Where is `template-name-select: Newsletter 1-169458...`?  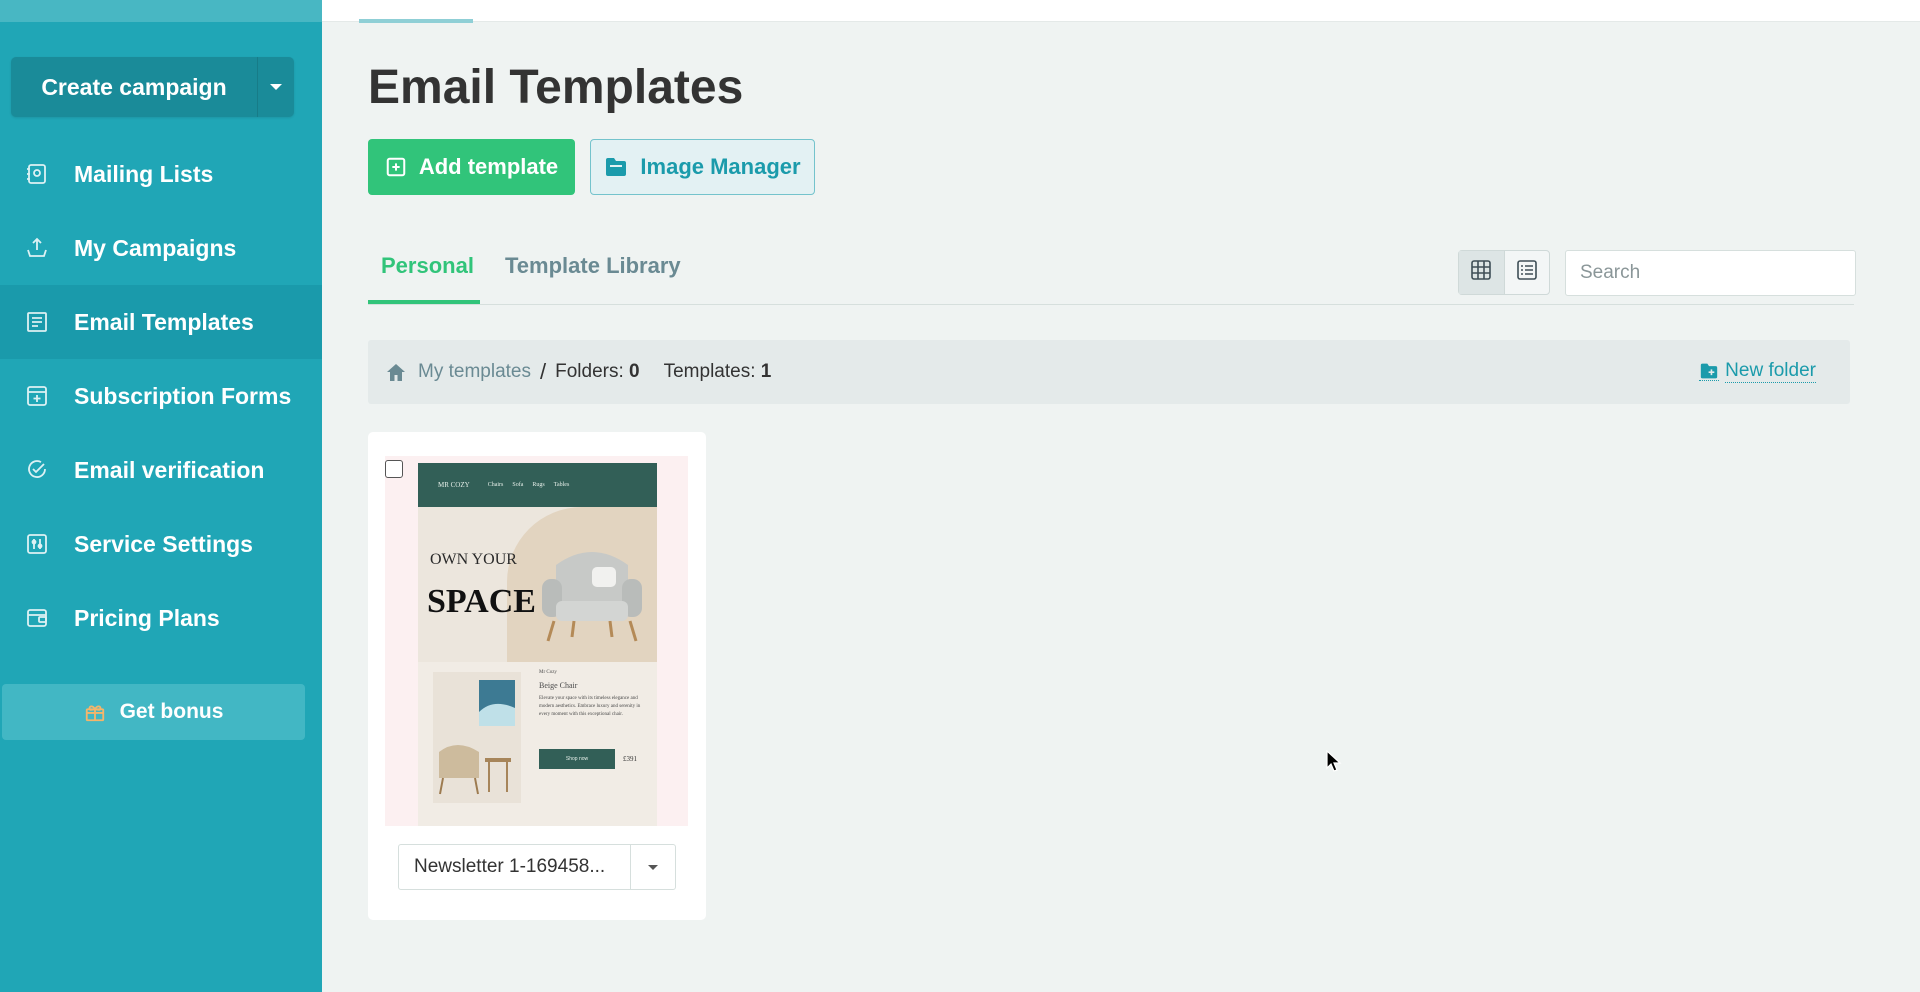
template-name-select: Newsletter 1-169458... is located at coordinates (537, 867).